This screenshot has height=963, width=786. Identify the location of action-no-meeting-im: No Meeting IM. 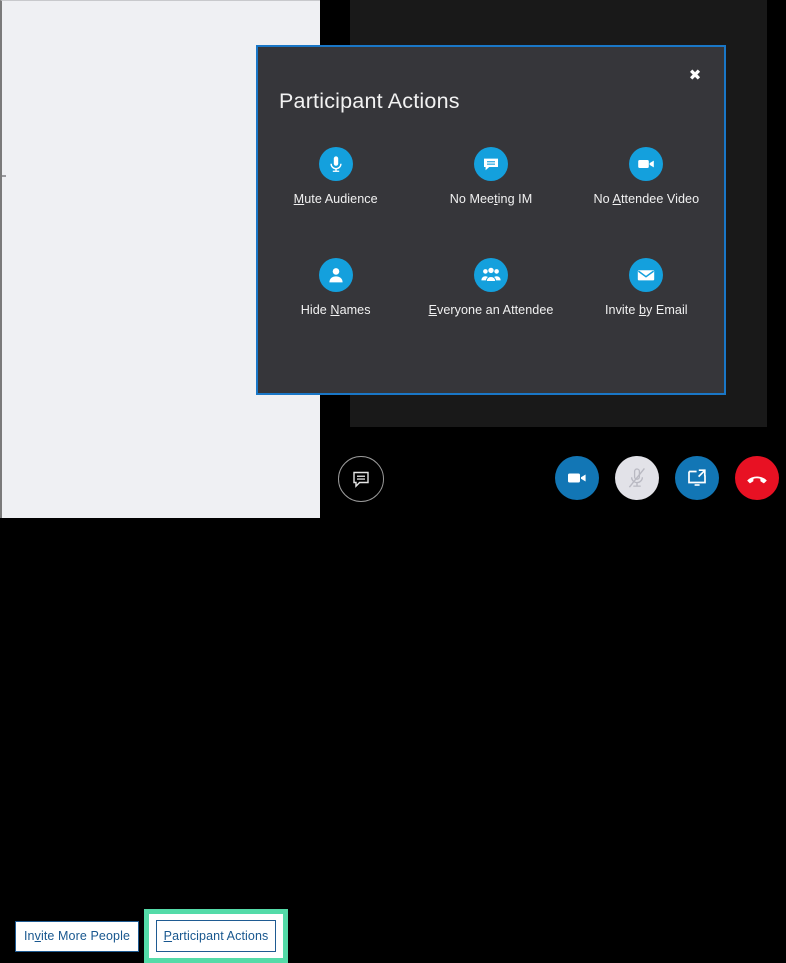
(490, 176).